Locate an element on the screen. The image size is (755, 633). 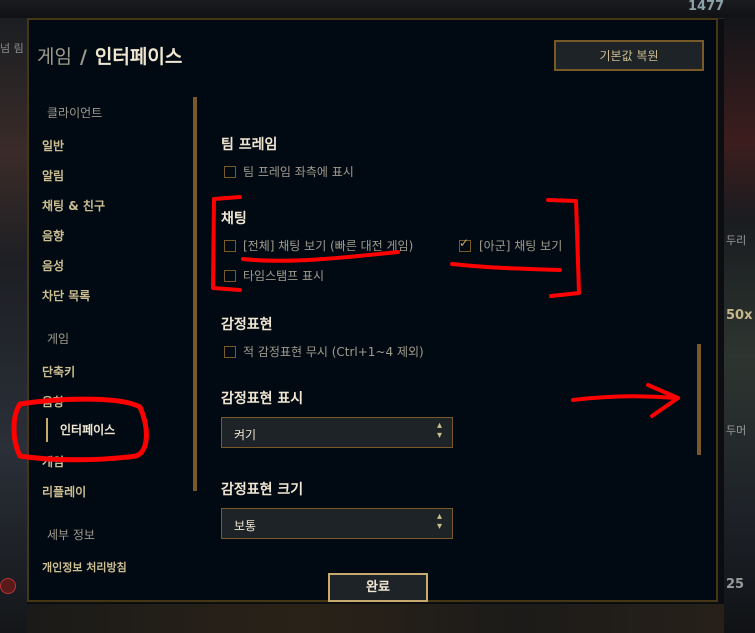
section-title-emote-size: 감정표현 크기 is located at coordinates (262, 490).